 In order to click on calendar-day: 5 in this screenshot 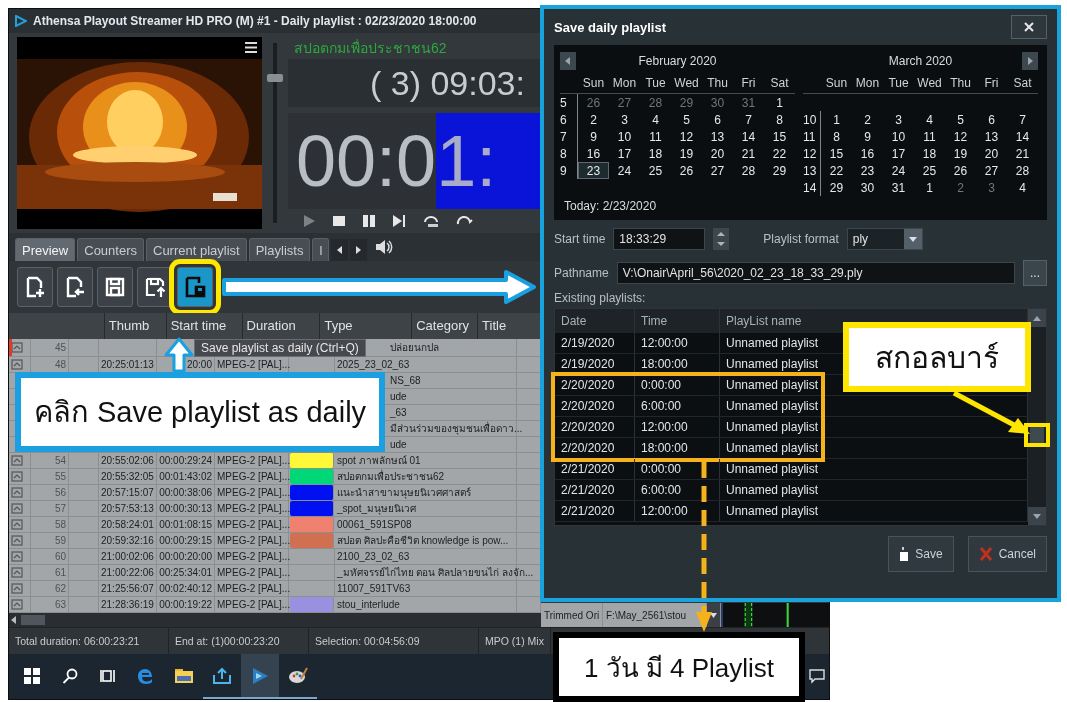, I will do `click(960, 119)`.